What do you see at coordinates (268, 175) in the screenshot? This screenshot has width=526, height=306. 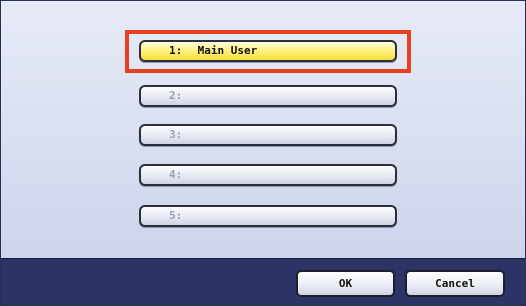 I see `user-slot-4: 4:` at bounding box center [268, 175].